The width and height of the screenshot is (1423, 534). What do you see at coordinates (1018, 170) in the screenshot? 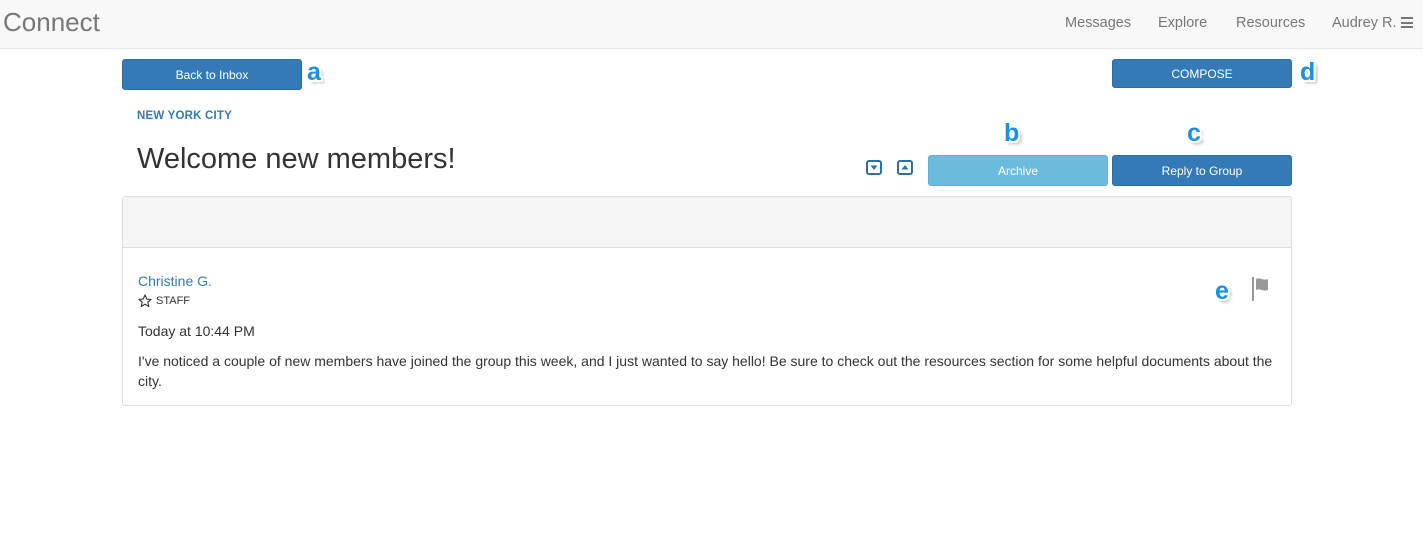
I see `archive-button: Archive` at bounding box center [1018, 170].